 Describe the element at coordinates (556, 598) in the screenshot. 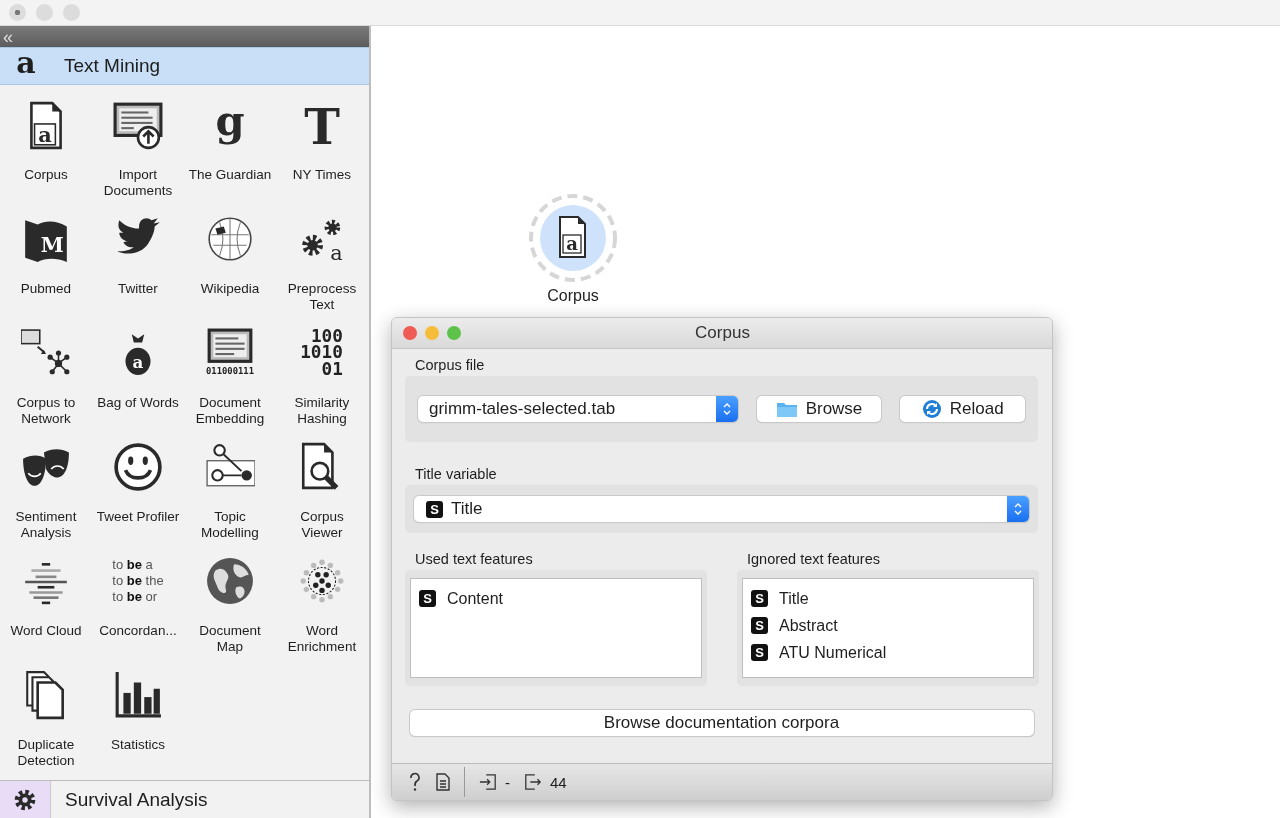

I see `list-item: S Content` at that location.